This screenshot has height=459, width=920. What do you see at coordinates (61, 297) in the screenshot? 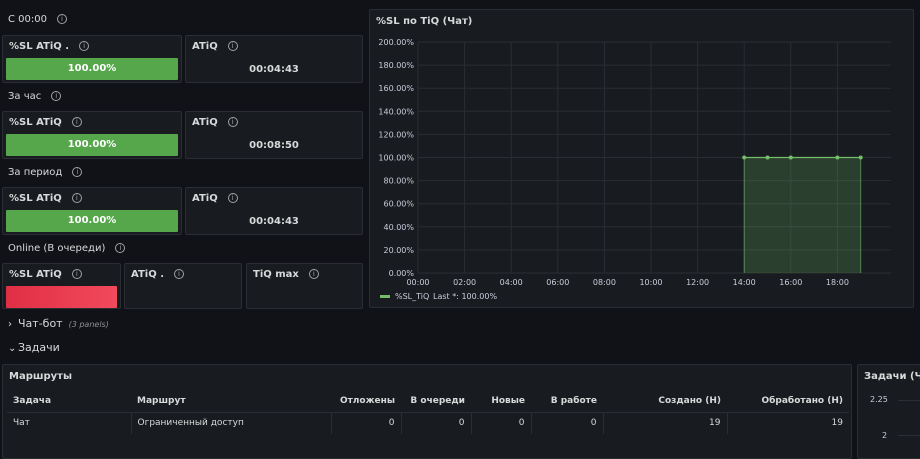
I see `sl-gauge-bar-empty` at bounding box center [61, 297].